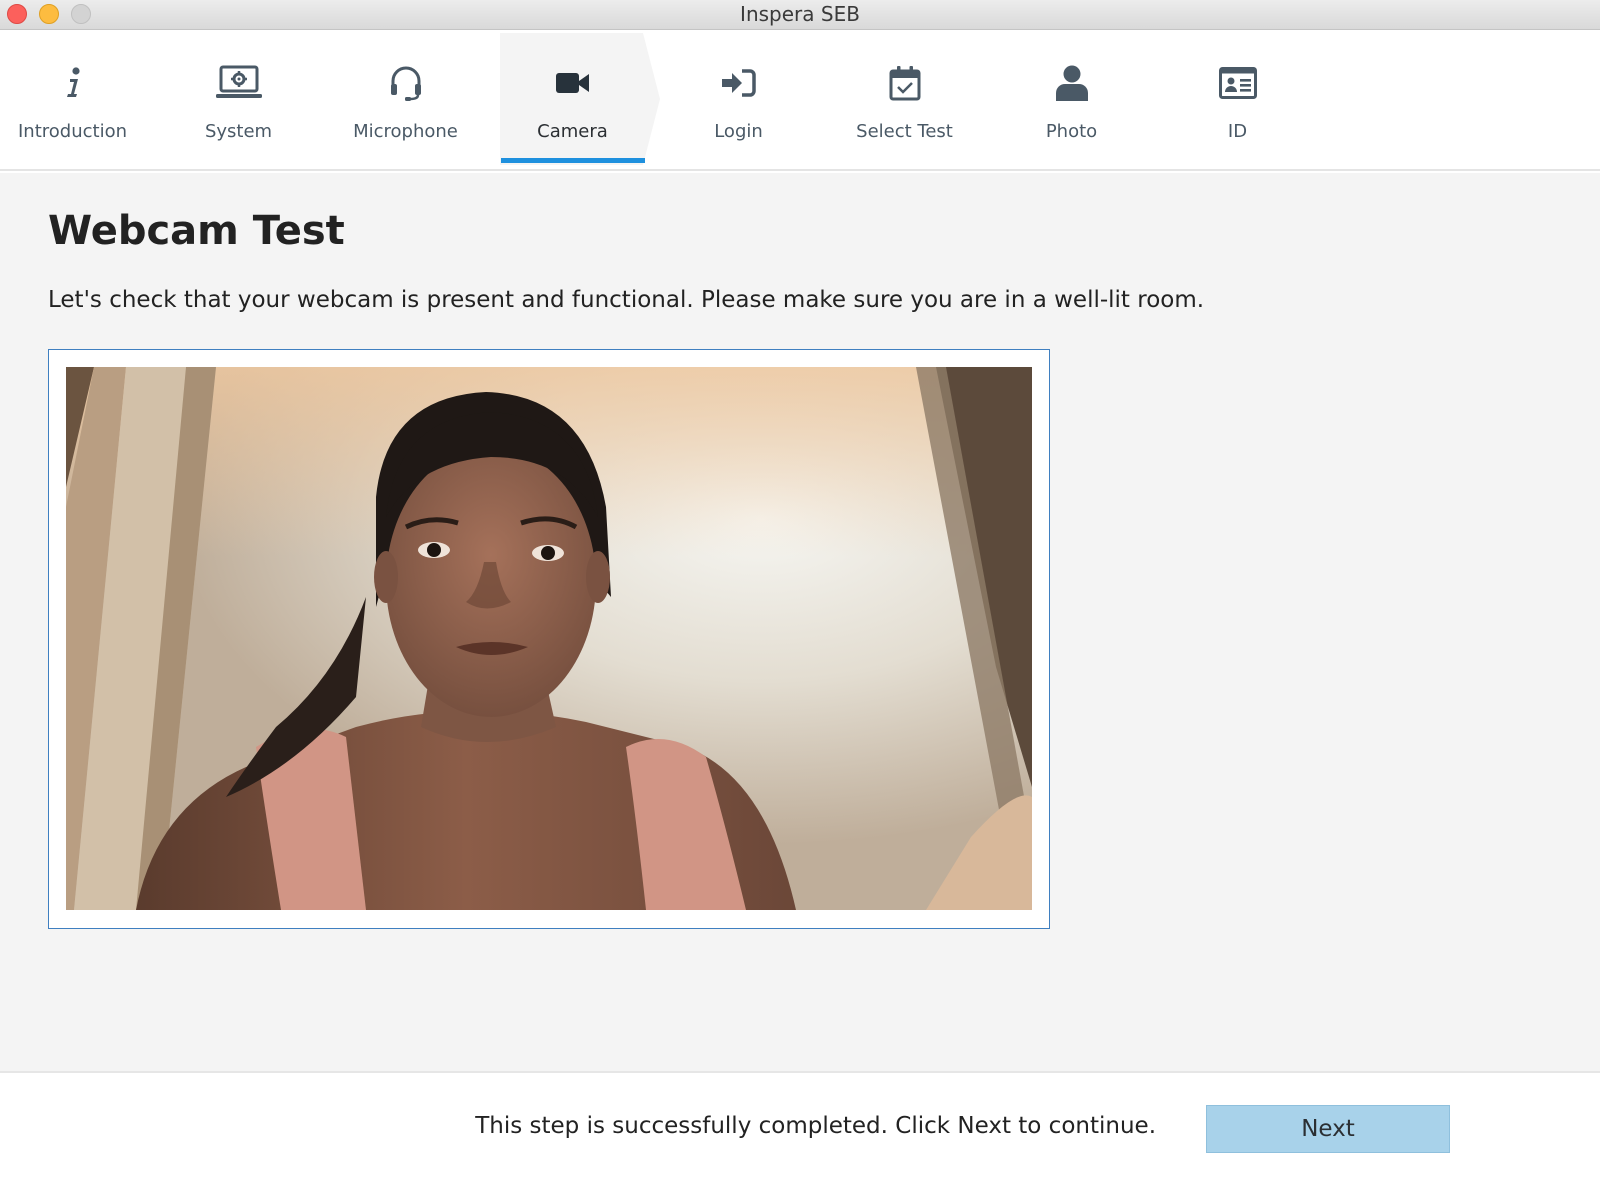  Describe the element at coordinates (572, 131) in the screenshot. I see `step-label: Camera` at that location.